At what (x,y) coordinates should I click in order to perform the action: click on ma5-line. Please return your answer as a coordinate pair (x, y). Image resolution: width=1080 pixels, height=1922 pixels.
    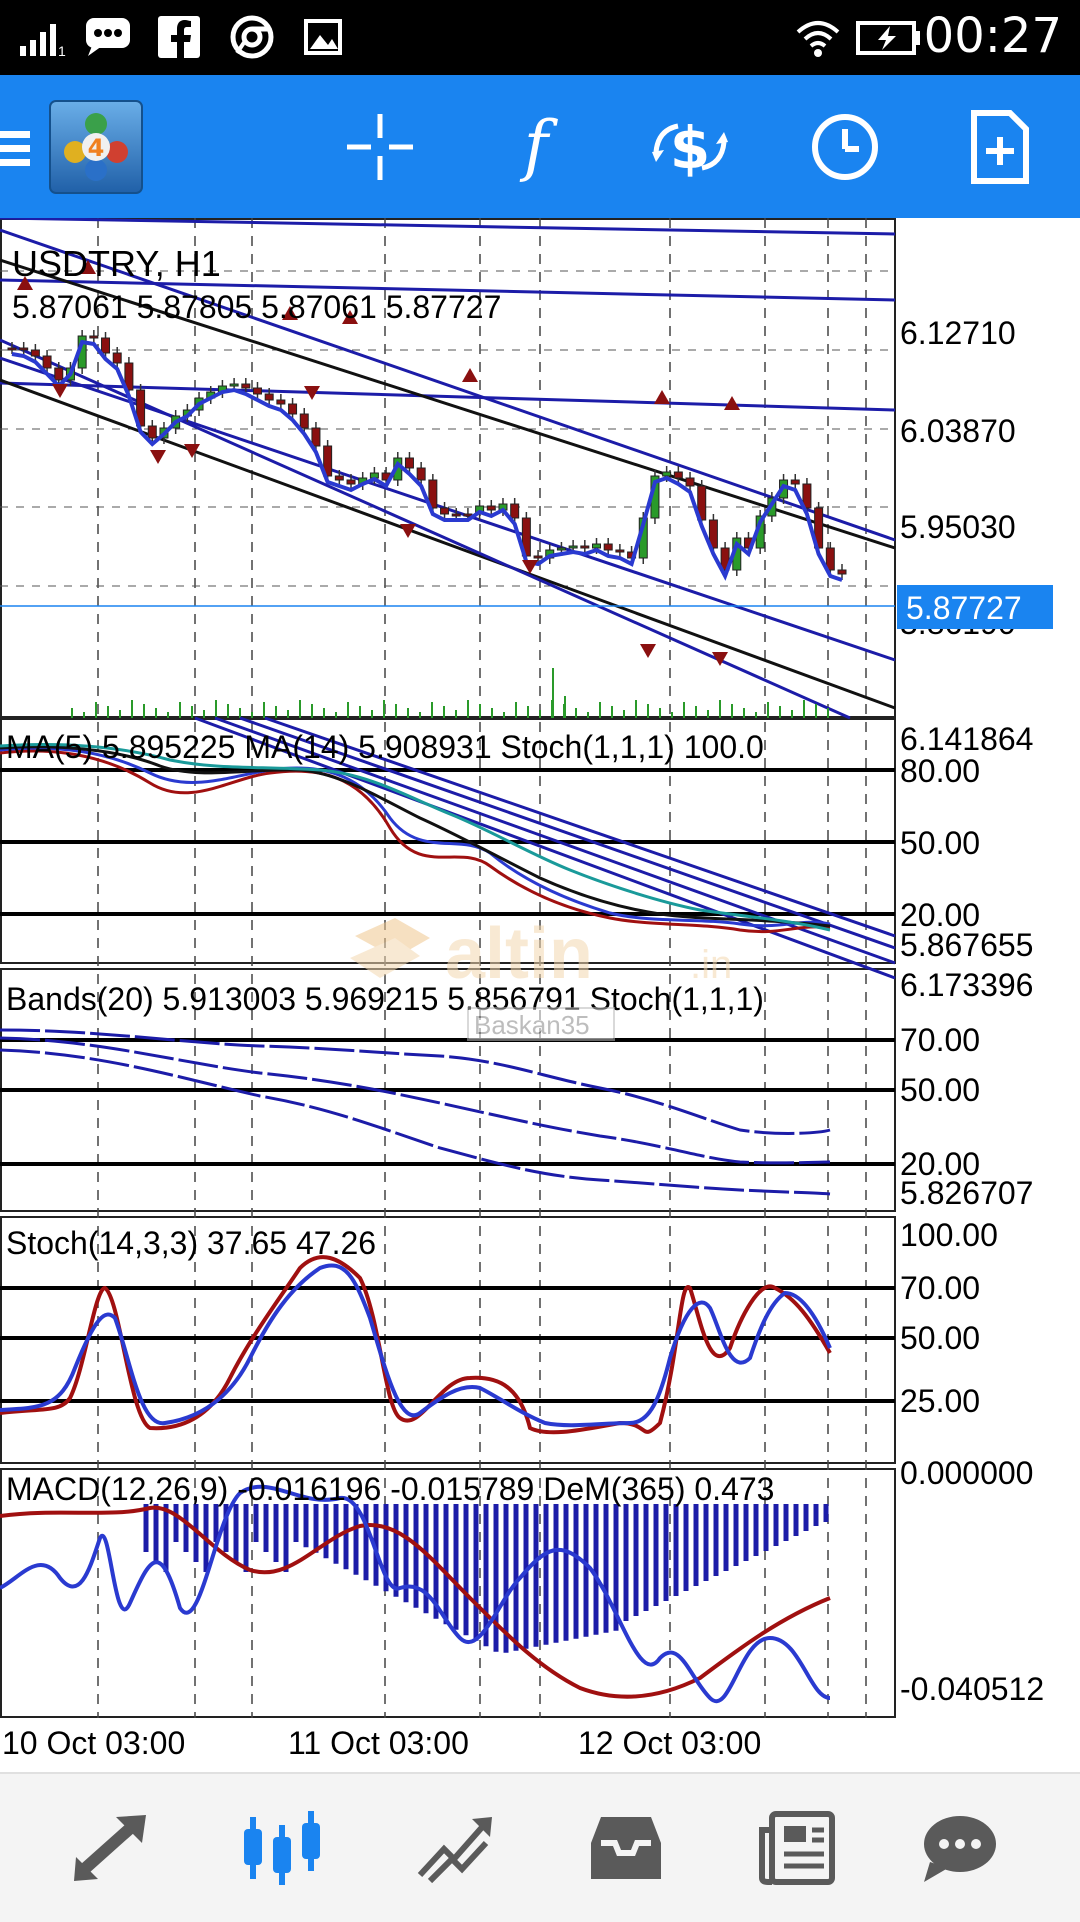
    Looking at the image, I should click on (415, 837).